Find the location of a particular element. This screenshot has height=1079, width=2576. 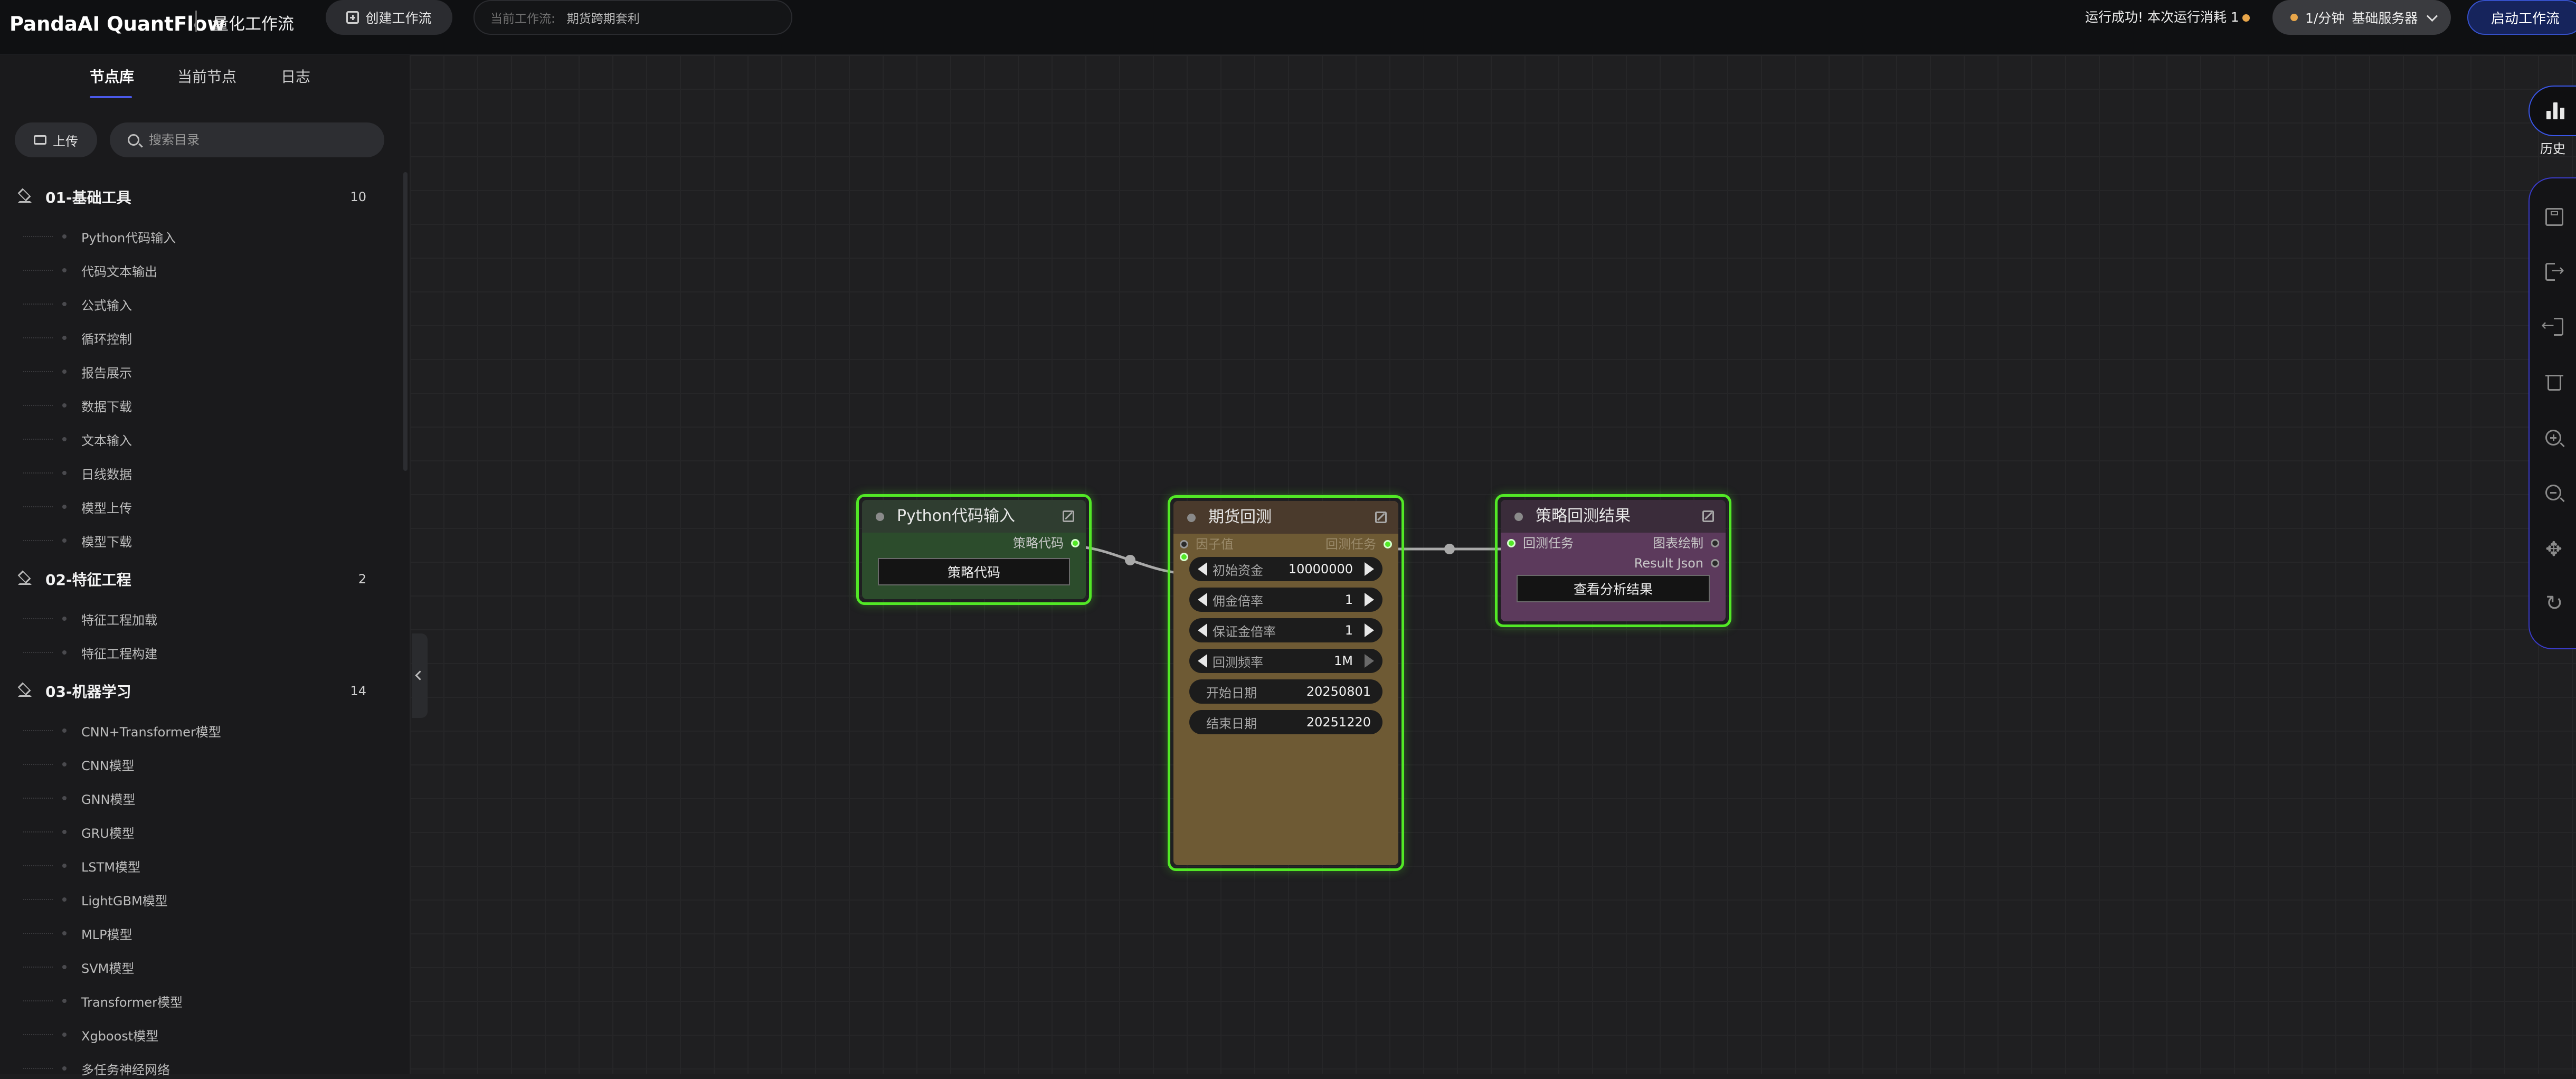

strategy-code-button: 策略代码 is located at coordinates (974, 571).